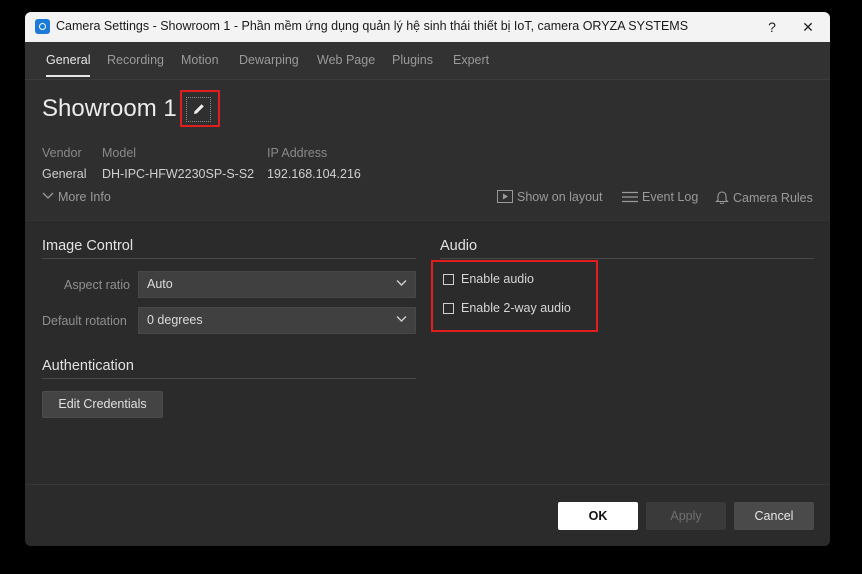 Image resolution: width=862 pixels, height=574 pixels. Describe the element at coordinates (84, 197) in the screenshot. I see `more-info-label: More Info` at that location.